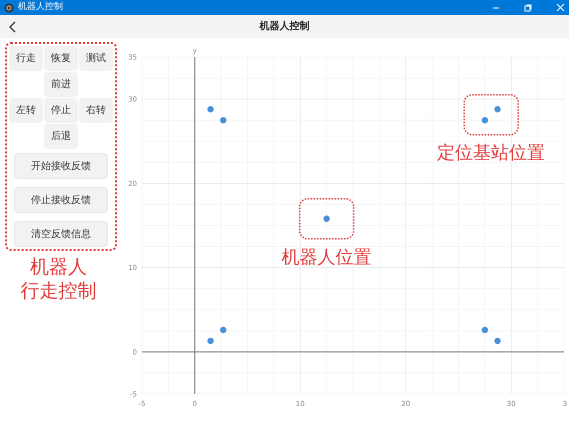  Describe the element at coordinates (528, 8) in the screenshot. I see `restore-icon` at that location.